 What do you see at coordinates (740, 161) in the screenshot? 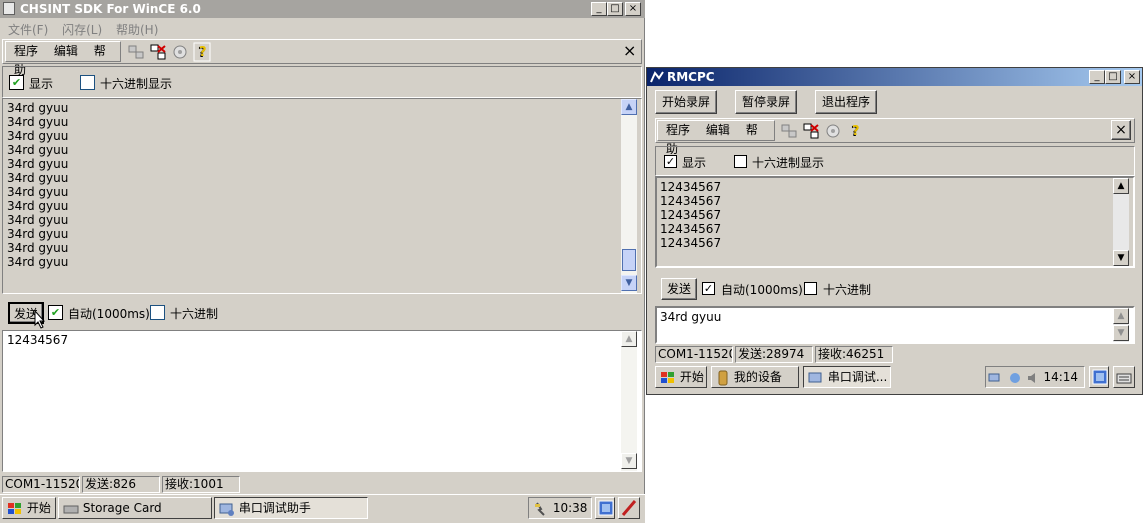
I see `right-hex-display-checkbox` at bounding box center [740, 161].